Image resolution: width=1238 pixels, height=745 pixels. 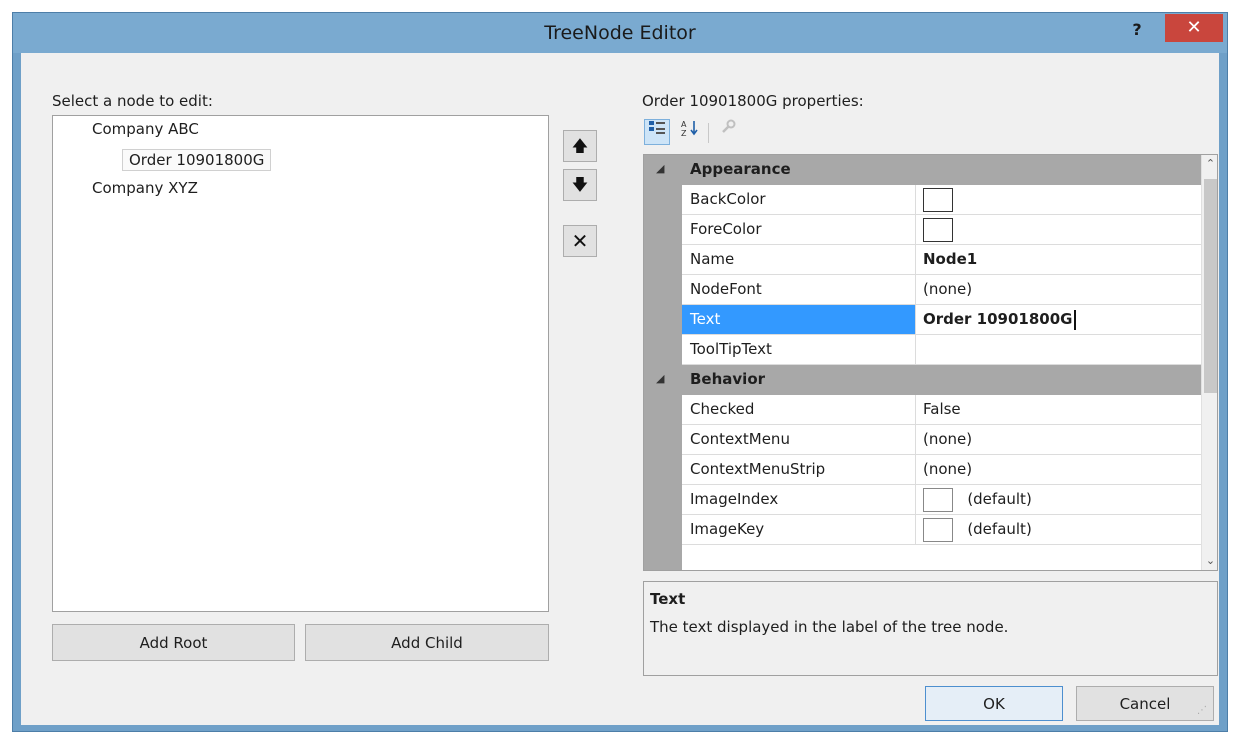 I want to click on scroll-thumb, so click(x=1210, y=286).